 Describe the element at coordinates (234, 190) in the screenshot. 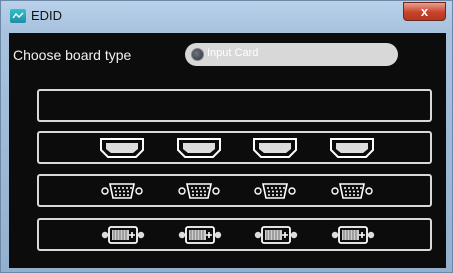

I see `vga-panel` at that location.